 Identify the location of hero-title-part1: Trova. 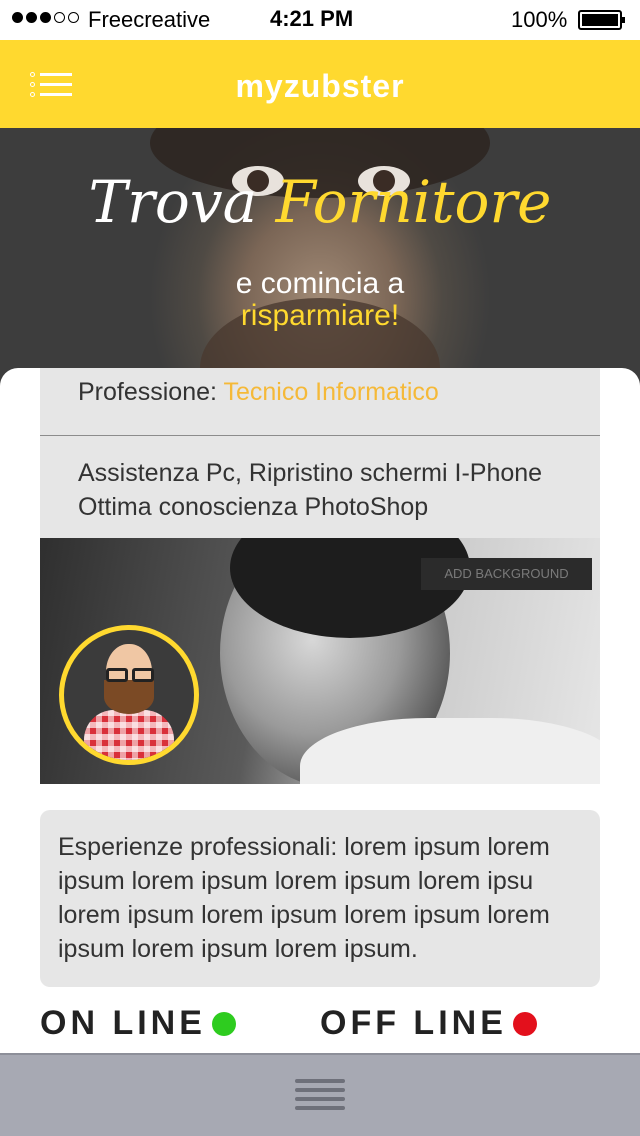
(173, 202).